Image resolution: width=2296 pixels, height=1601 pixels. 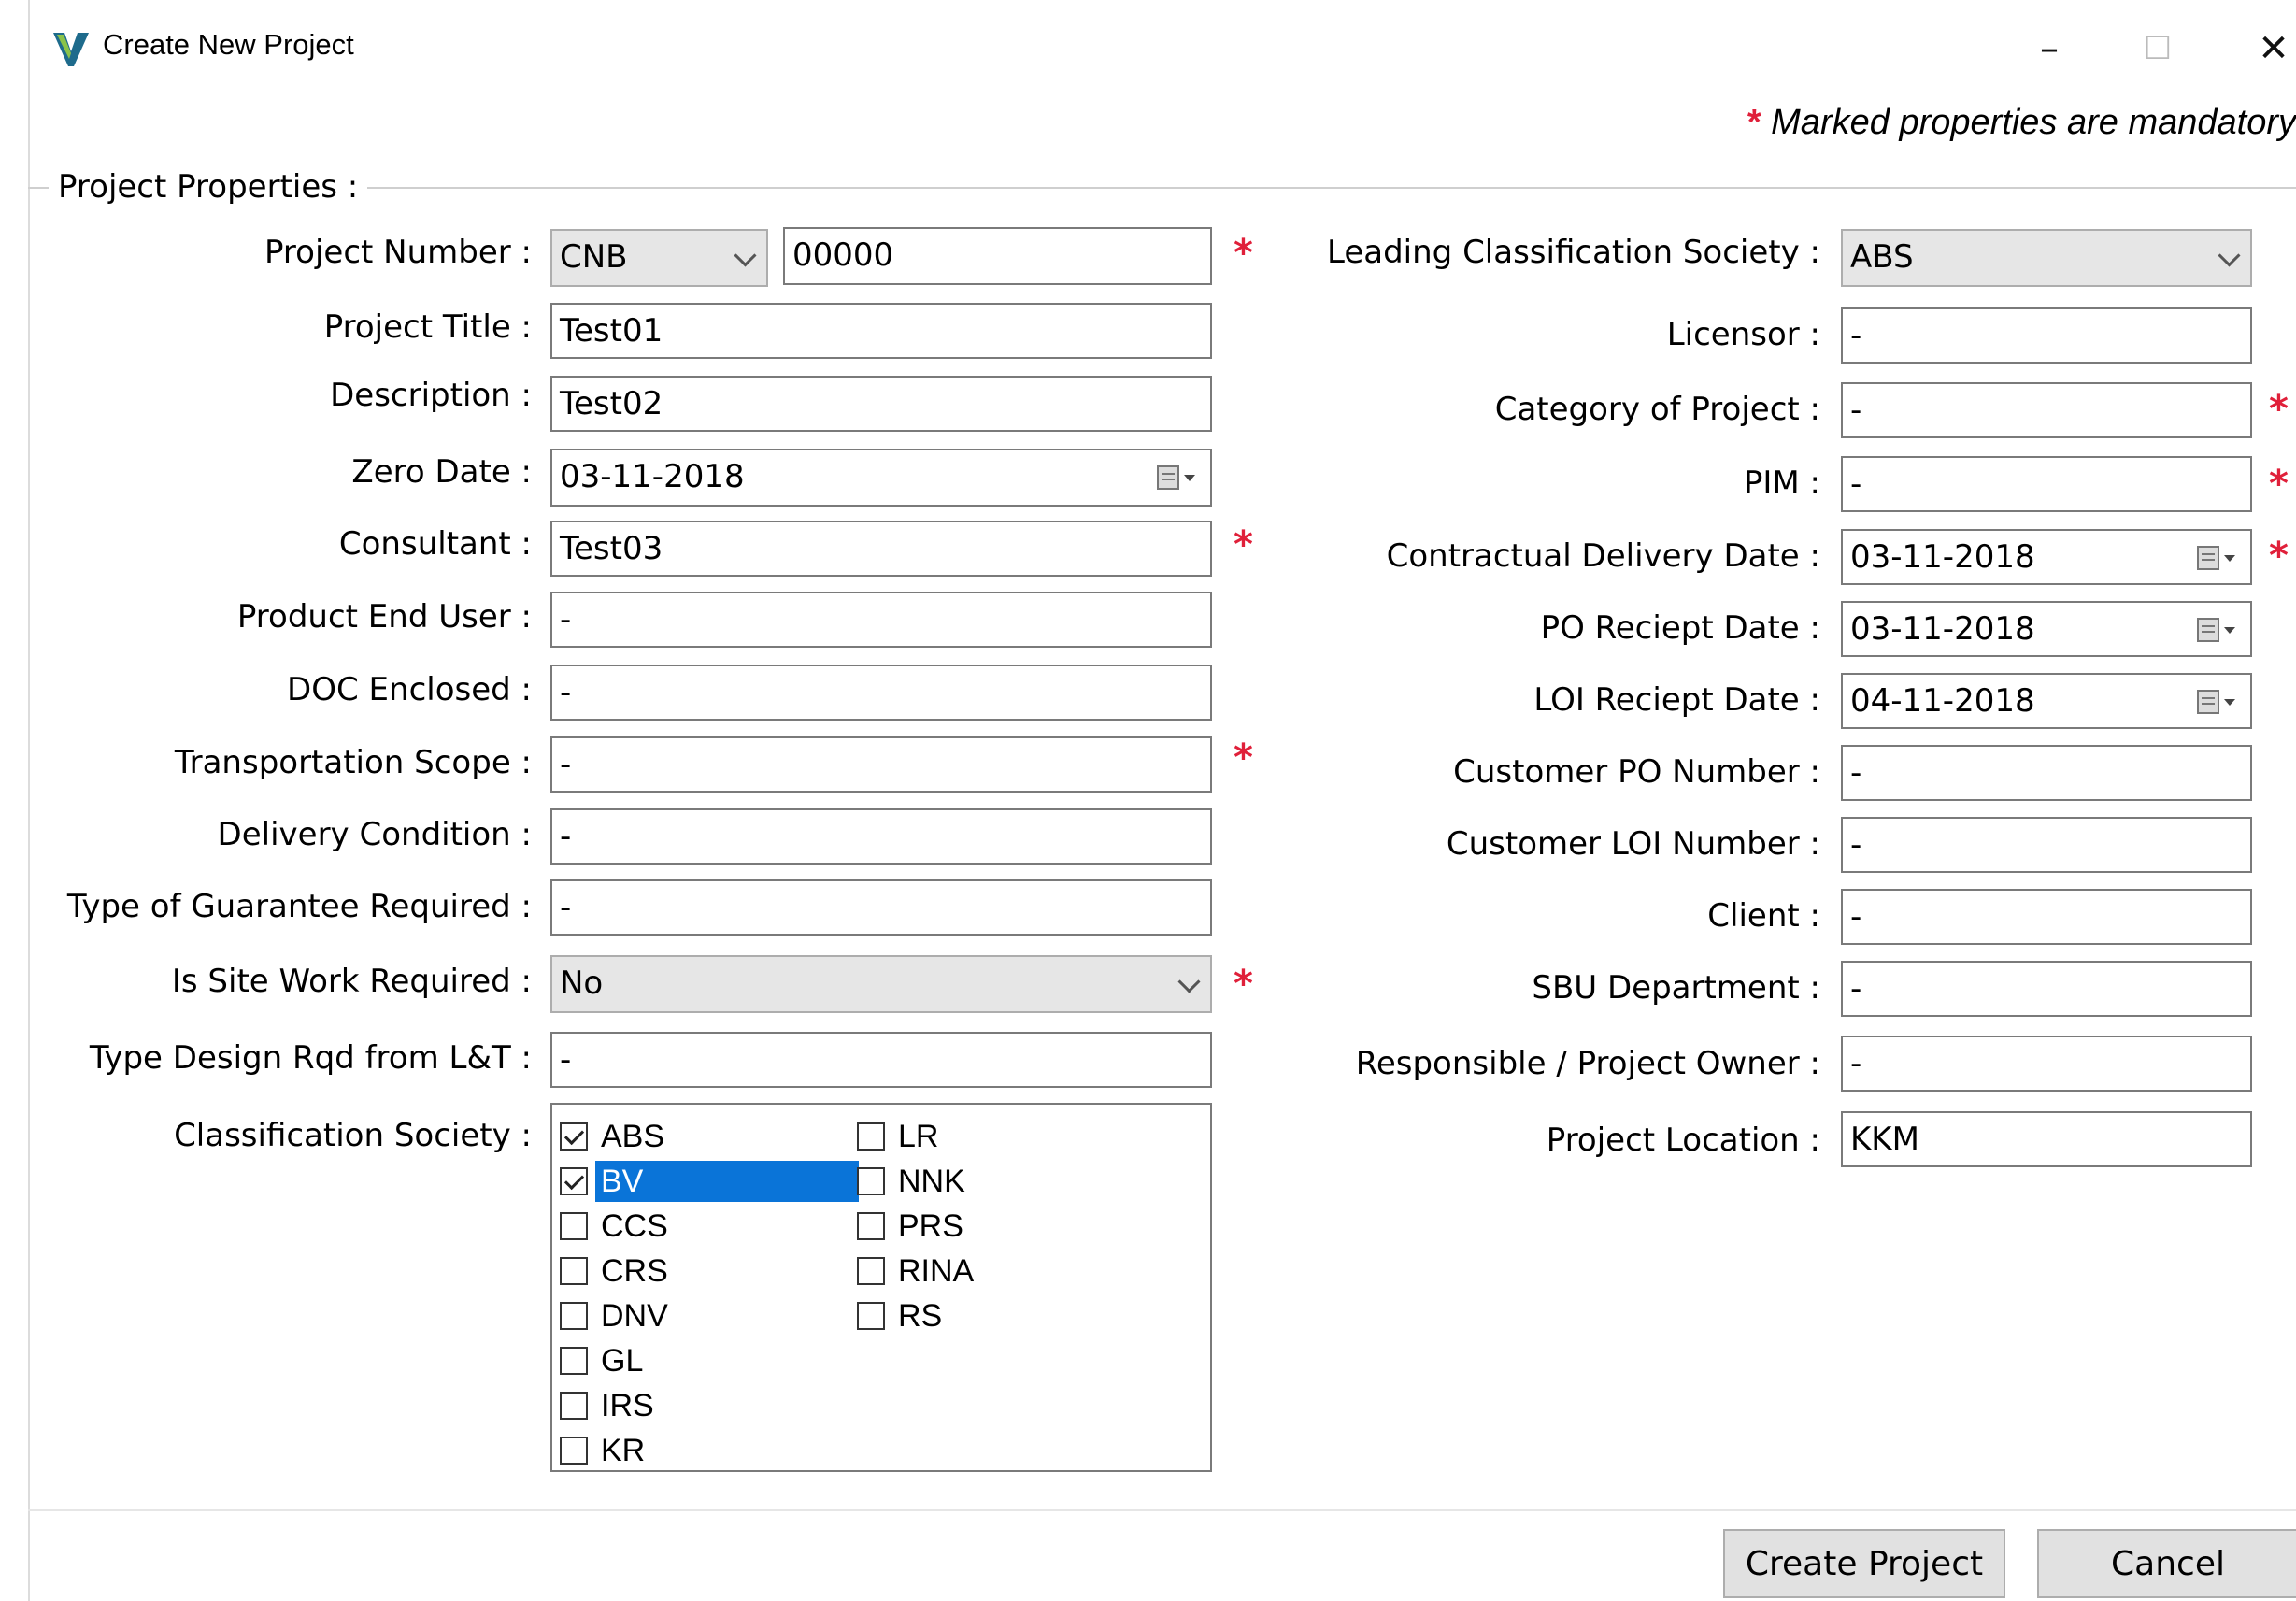 I want to click on close-button: ✕, so click(x=2268, y=49).